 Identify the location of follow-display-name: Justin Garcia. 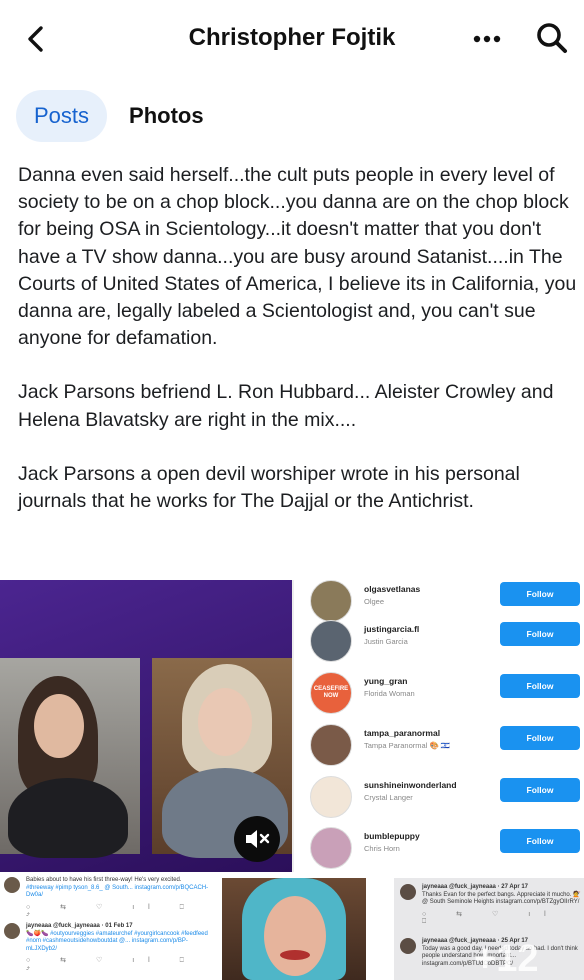
(386, 641).